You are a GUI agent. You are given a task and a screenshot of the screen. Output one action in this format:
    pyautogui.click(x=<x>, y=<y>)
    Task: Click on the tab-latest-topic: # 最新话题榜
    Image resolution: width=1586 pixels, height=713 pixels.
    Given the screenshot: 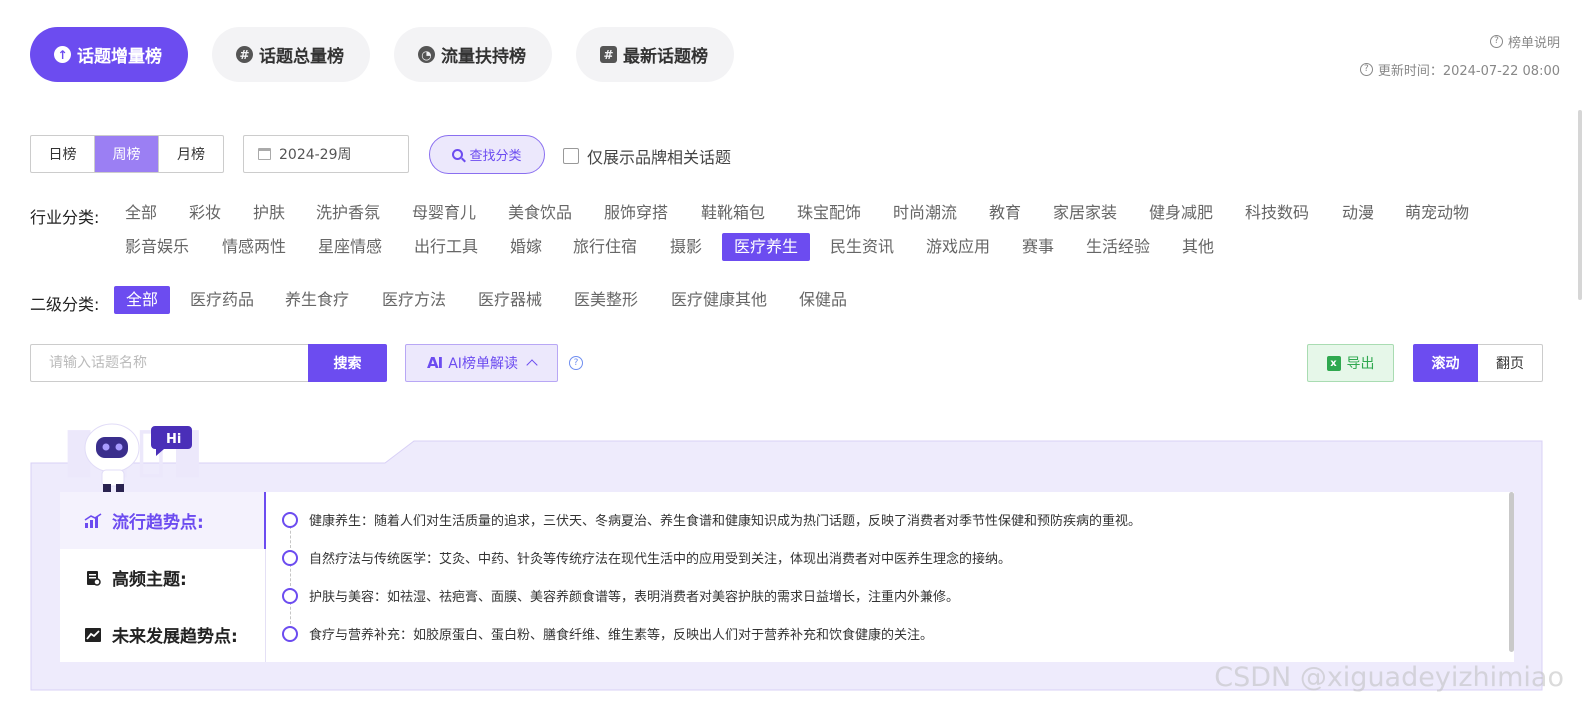 What is the action you would take?
    pyautogui.click(x=655, y=54)
    